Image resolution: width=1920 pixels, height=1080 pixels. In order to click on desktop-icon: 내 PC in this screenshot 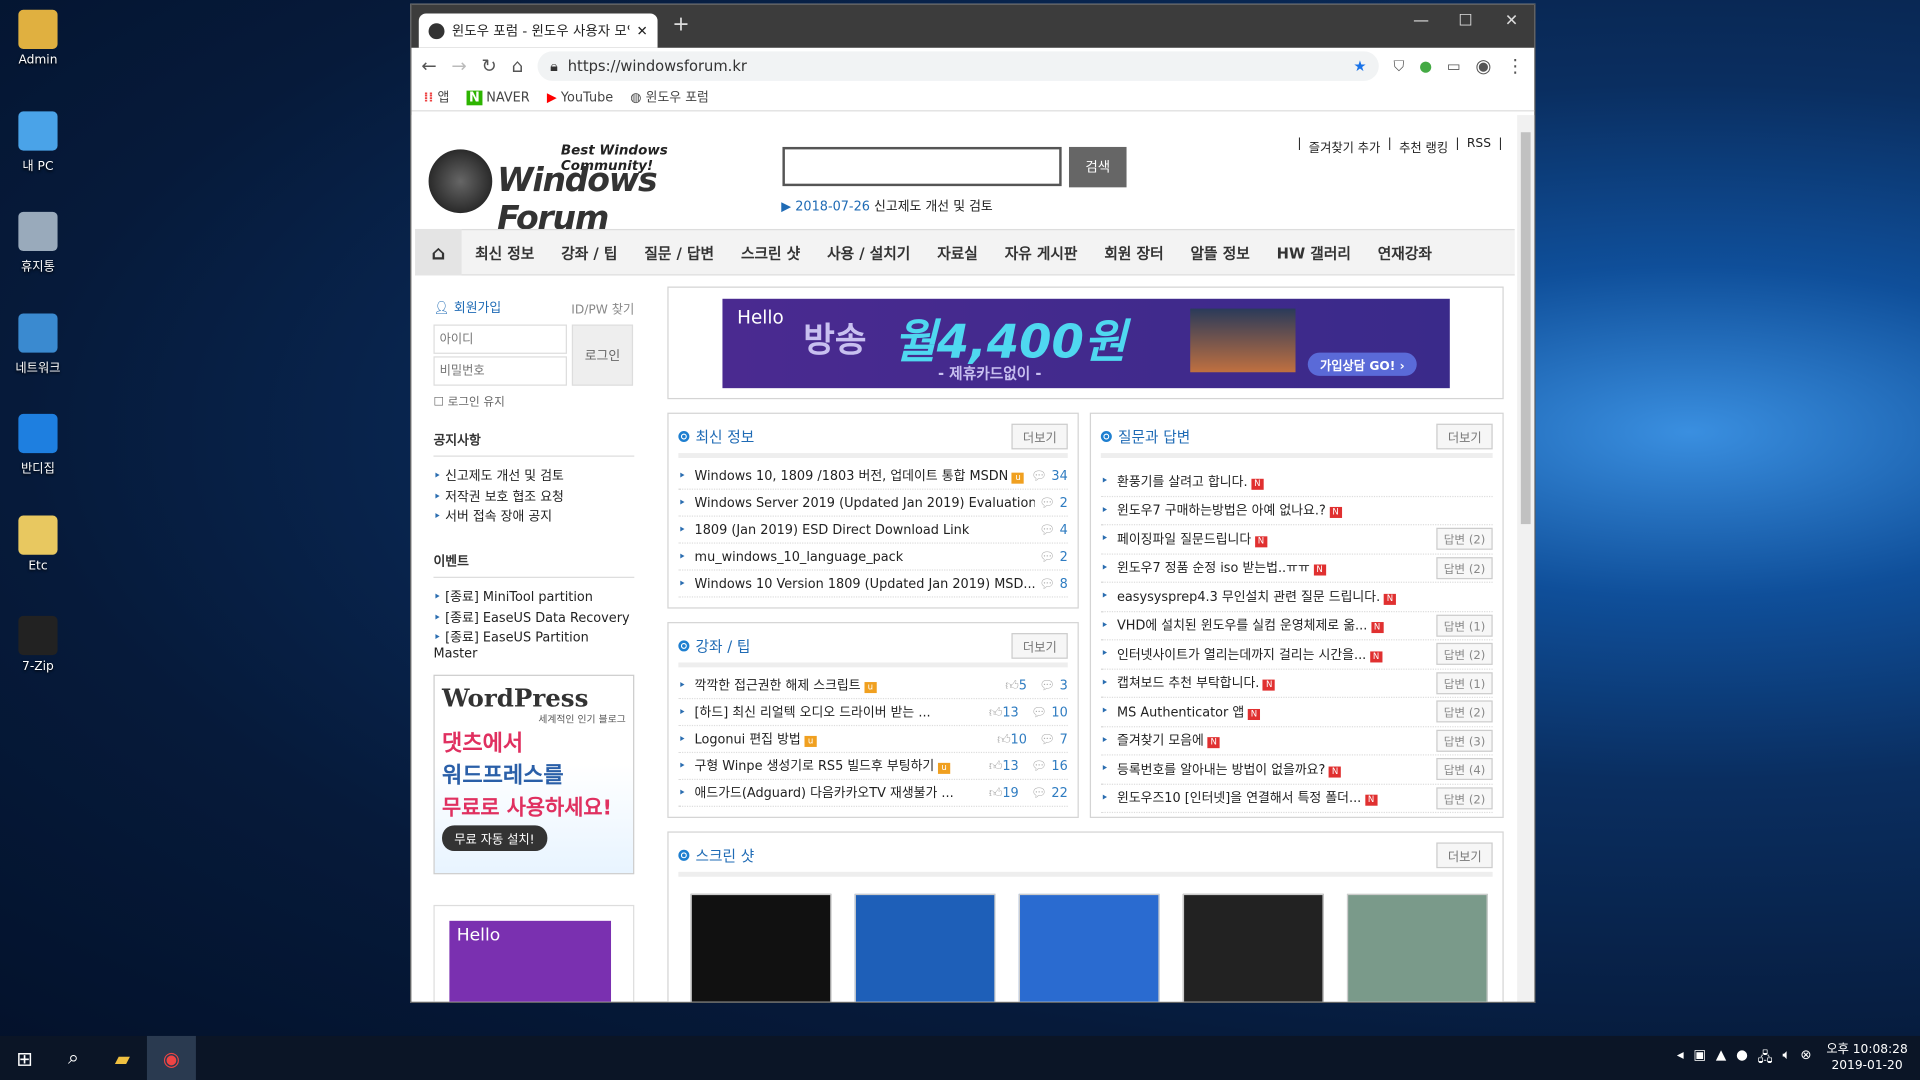, I will do `click(37, 141)`.